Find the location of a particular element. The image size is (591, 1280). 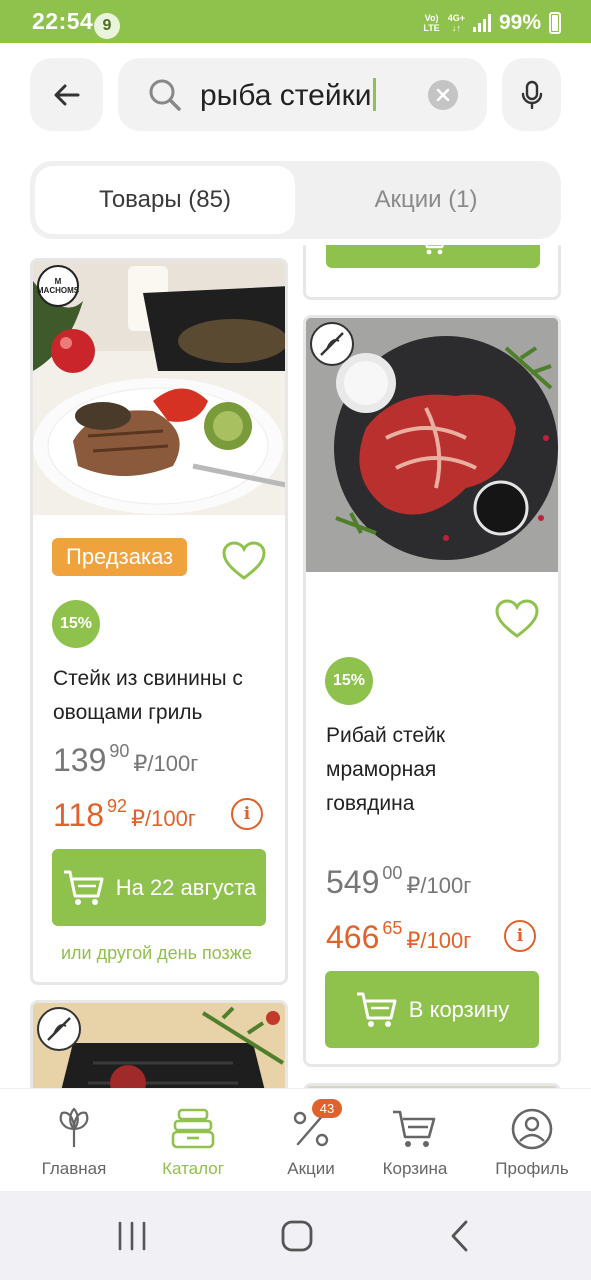

back-button is located at coordinates (66, 94).